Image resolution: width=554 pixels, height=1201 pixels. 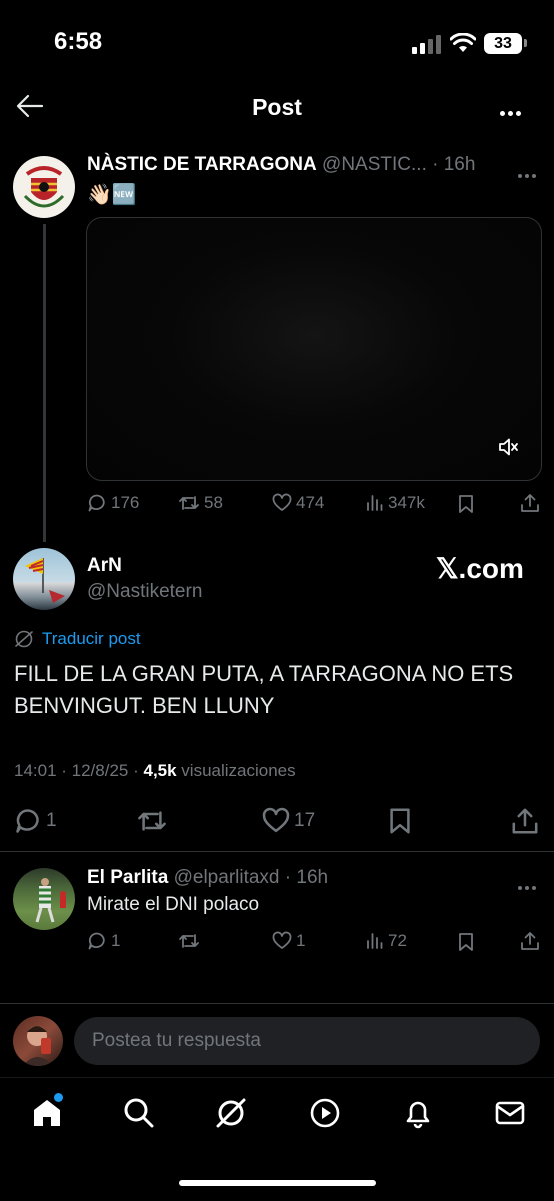 What do you see at coordinates (78, 41) in the screenshot?
I see `status-time: 6:58` at bounding box center [78, 41].